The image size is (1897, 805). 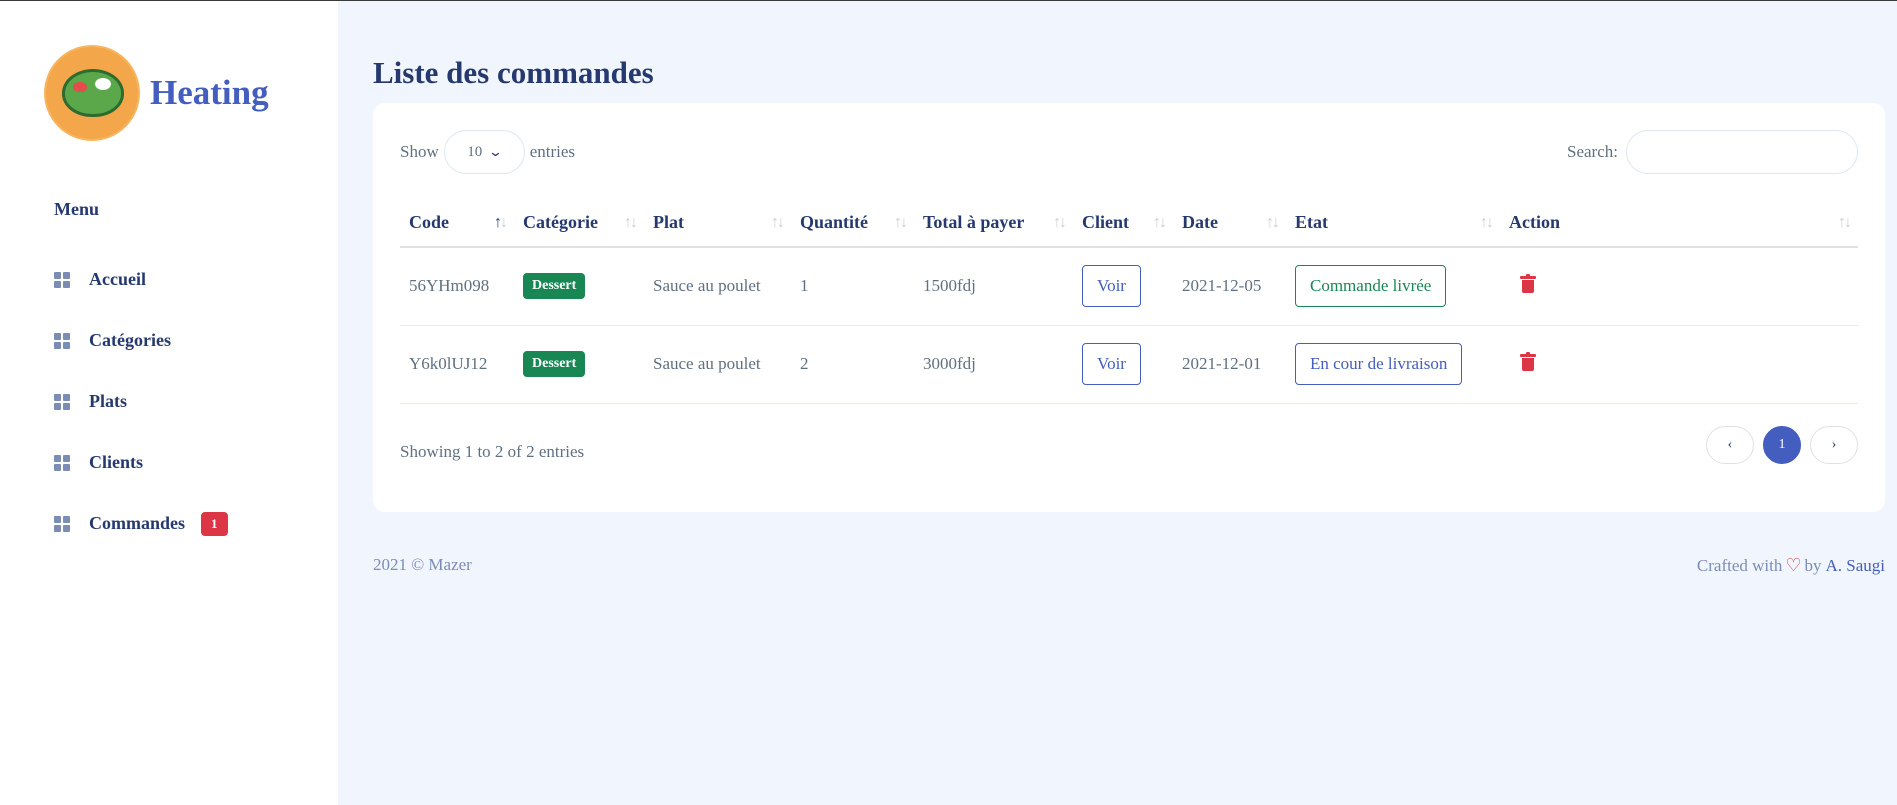 What do you see at coordinates (116, 462) in the screenshot?
I see `sidebar-item-label: Clients` at bounding box center [116, 462].